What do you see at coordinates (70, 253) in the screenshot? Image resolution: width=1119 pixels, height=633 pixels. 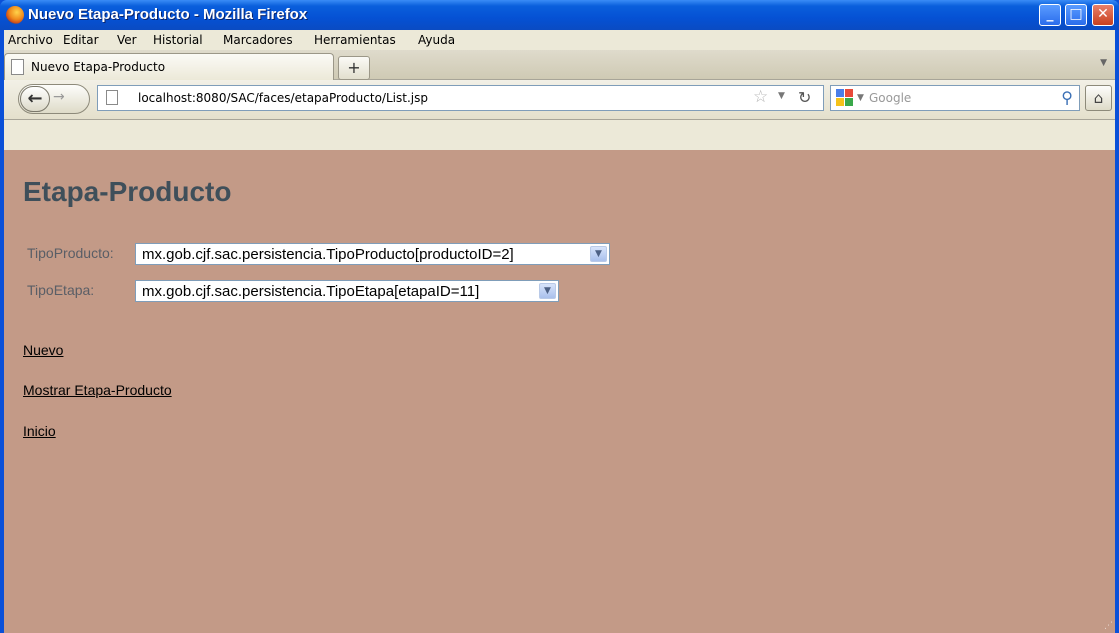 I see `tipo-producto-label: TipoProducto:` at bounding box center [70, 253].